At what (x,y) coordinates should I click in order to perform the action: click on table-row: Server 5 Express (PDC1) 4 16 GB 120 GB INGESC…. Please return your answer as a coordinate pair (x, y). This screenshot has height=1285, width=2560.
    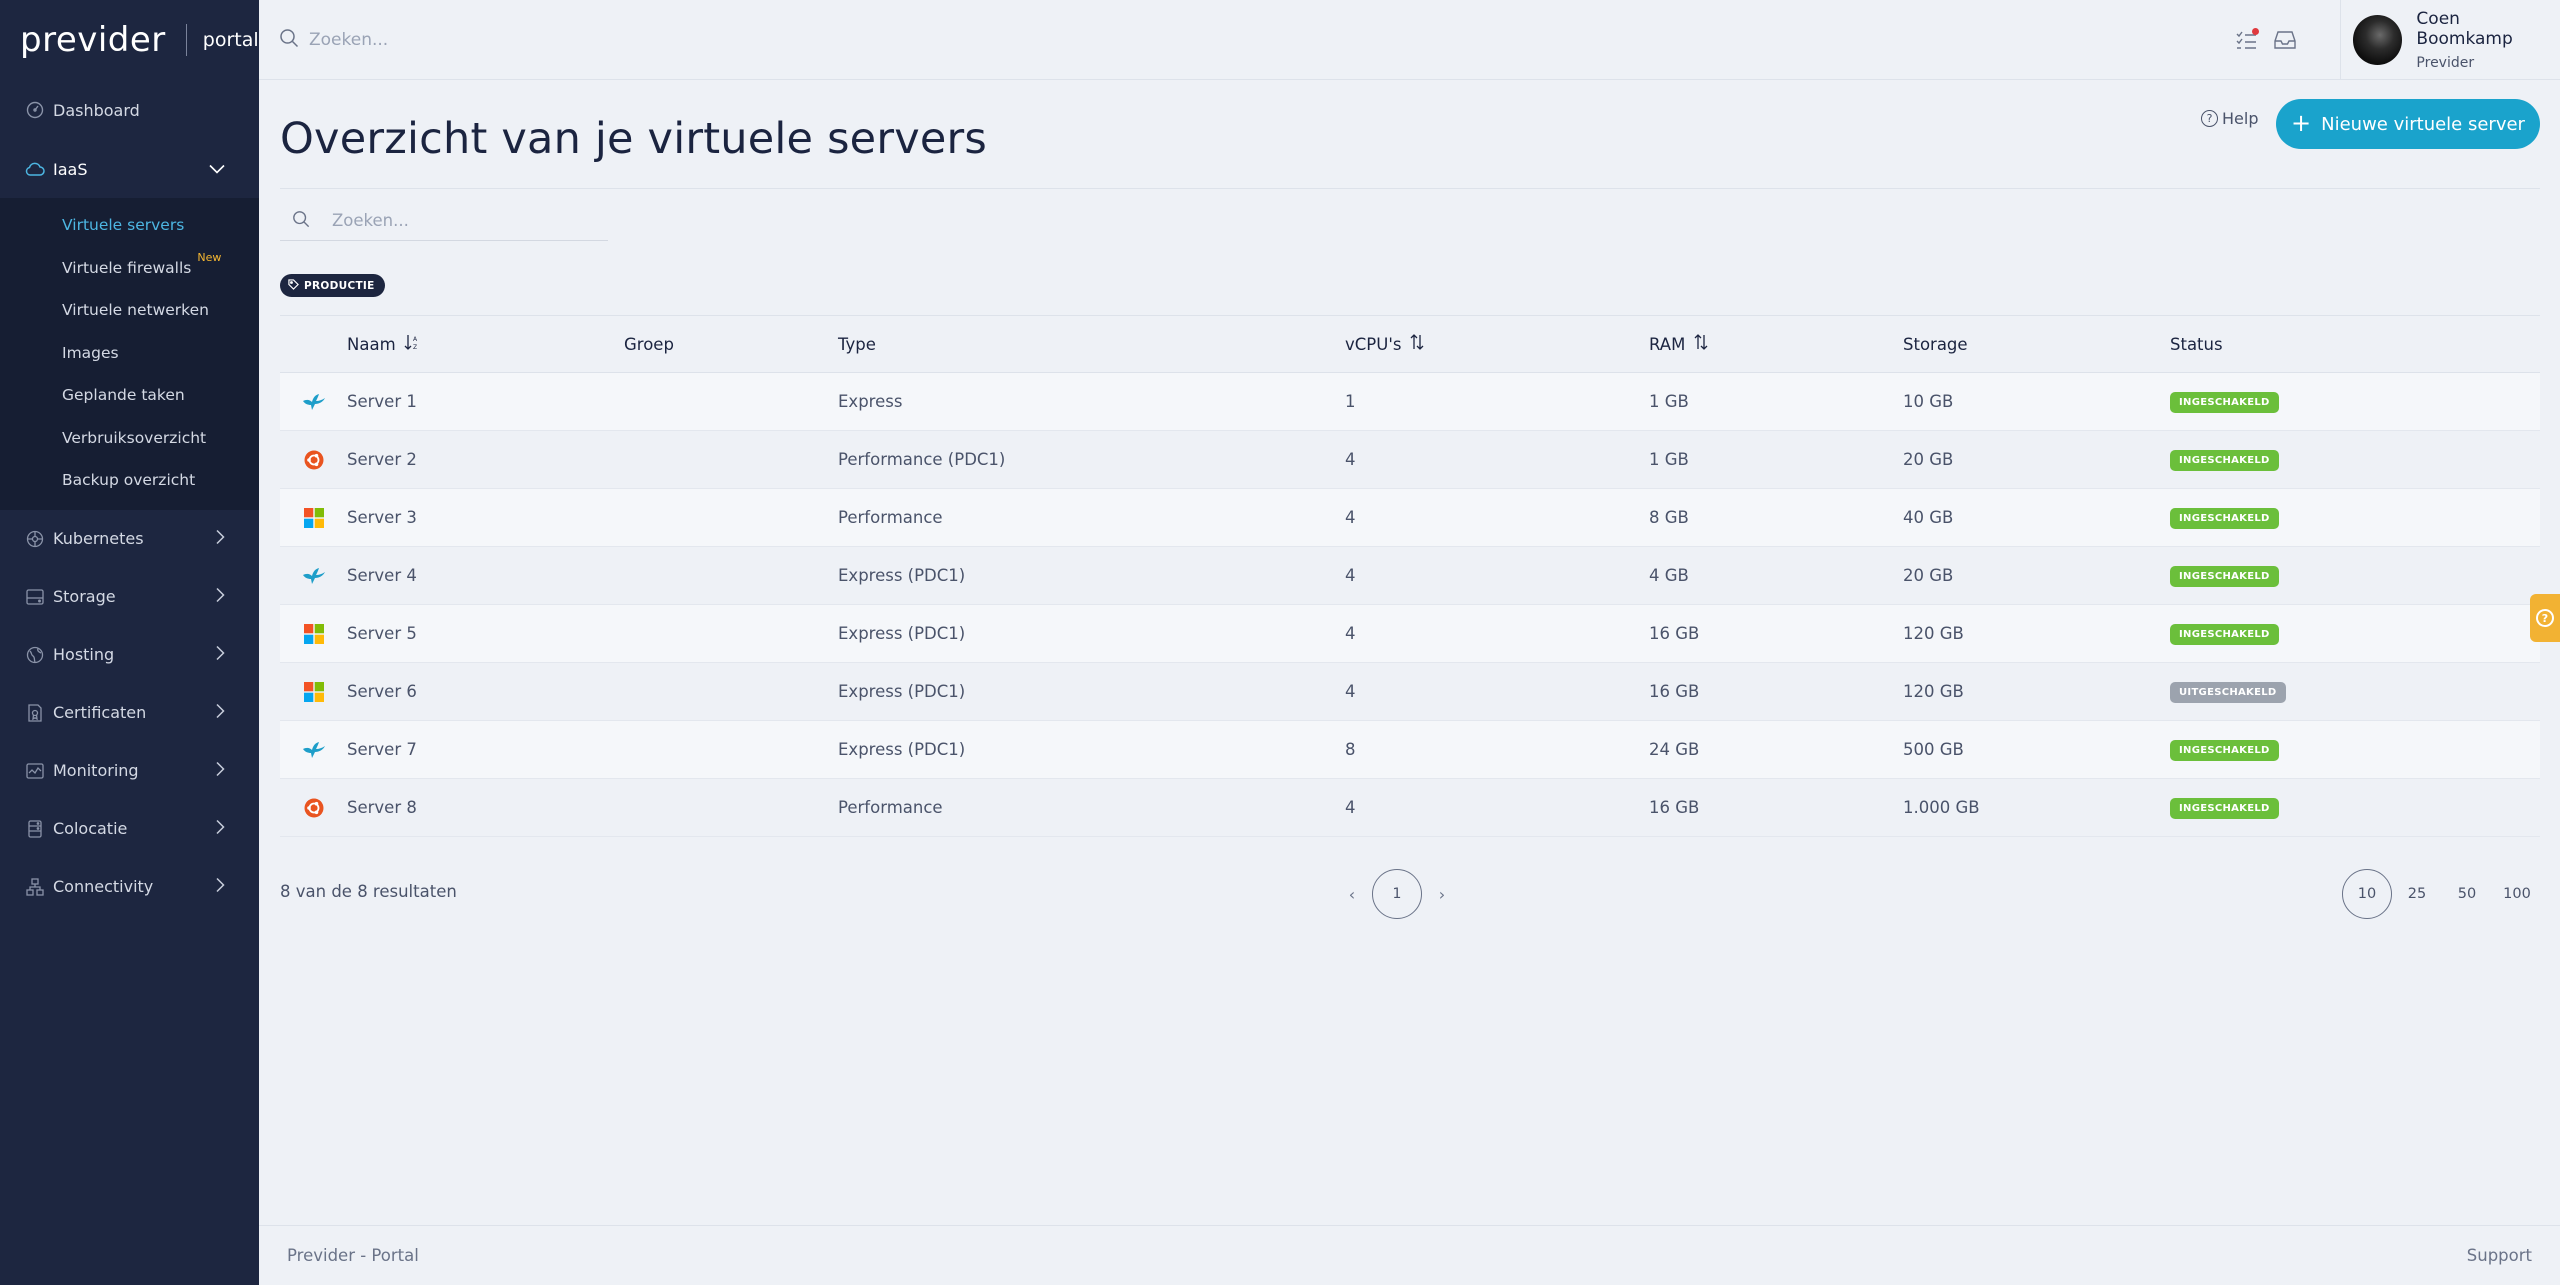
    Looking at the image, I should click on (1410, 634).